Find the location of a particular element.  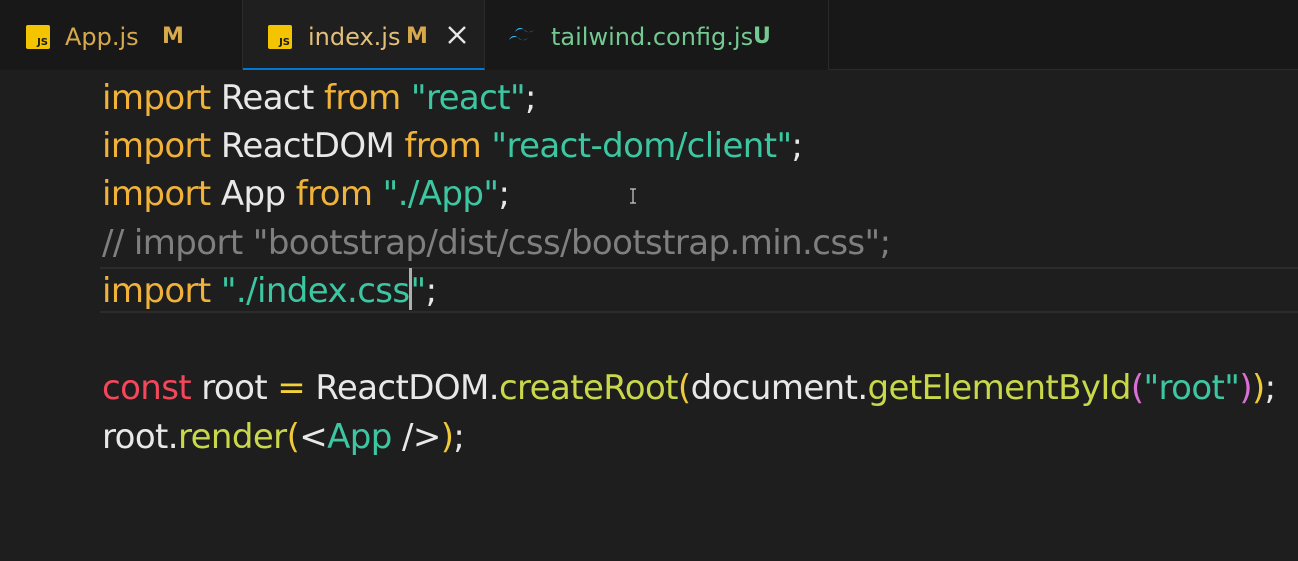

tailwind-icon is located at coordinates (522, 34).